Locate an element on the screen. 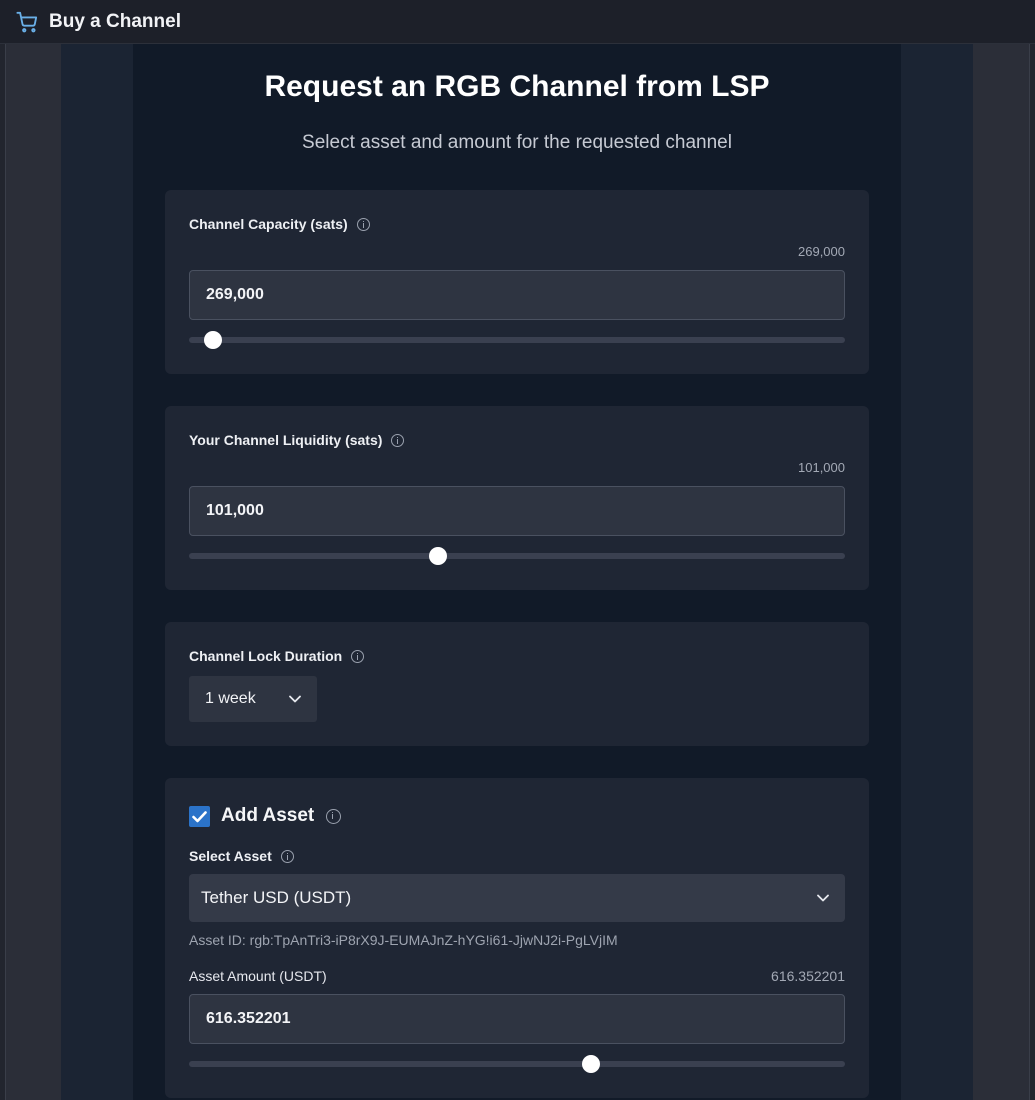 This screenshot has height=1100, width=1035. channel-capacity-input: 269,000 is located at coordinates (517, 295).